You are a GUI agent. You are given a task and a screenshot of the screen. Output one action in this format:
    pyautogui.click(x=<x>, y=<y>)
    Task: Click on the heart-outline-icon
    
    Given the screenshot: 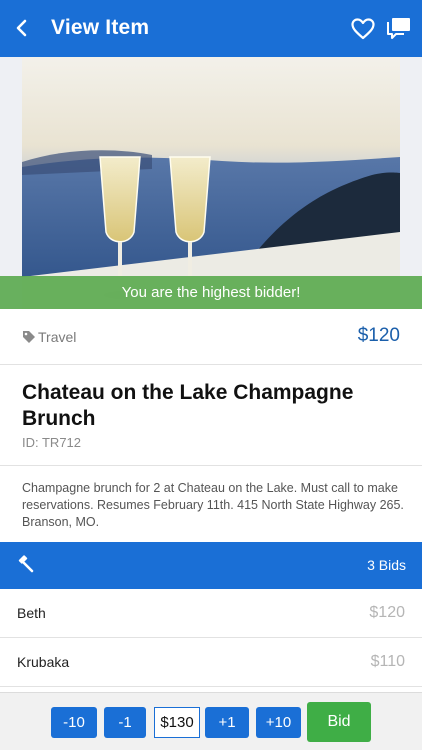 What is the action you would take?
    pyautogui.click(x=363, y=29)
    